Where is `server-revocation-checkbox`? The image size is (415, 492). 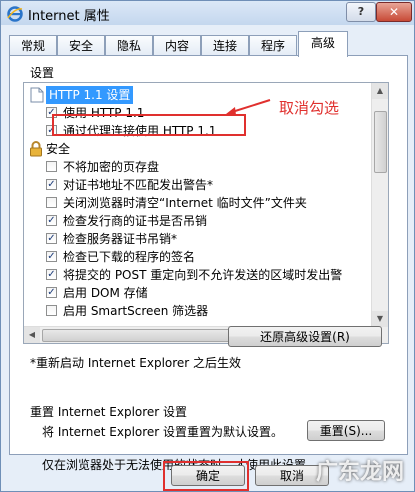
server-revocation-checkbox is located at coordinates (51, 238).